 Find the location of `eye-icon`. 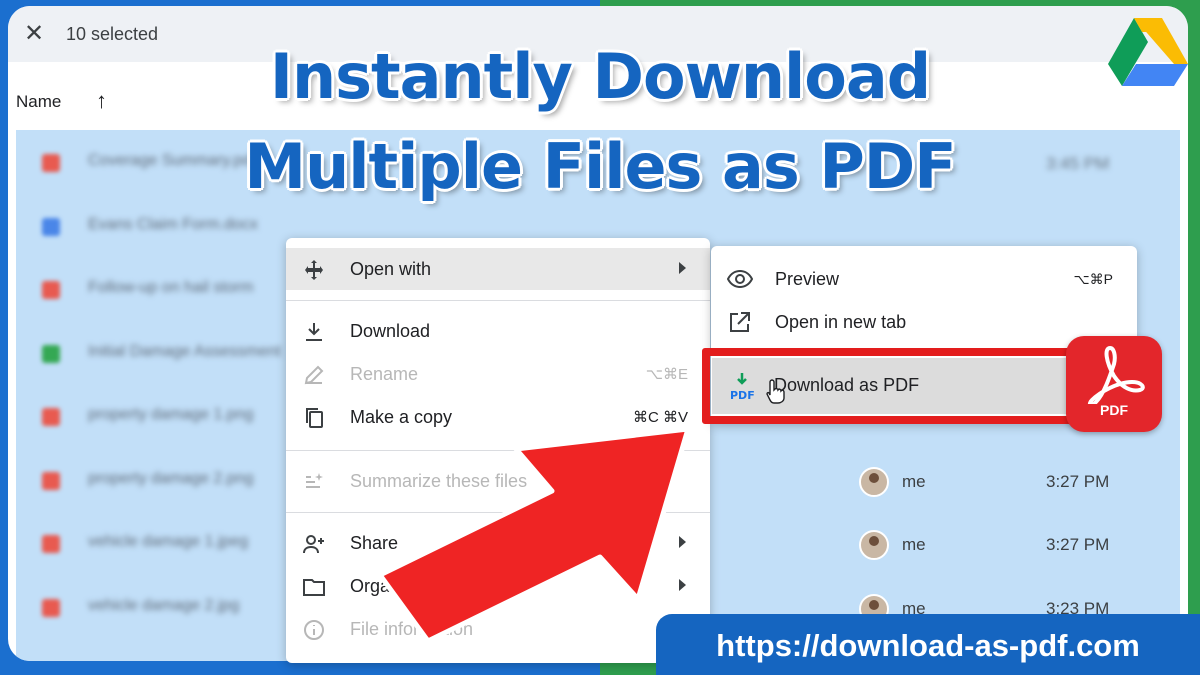

eye-icon is located at coordinates (740, 279).